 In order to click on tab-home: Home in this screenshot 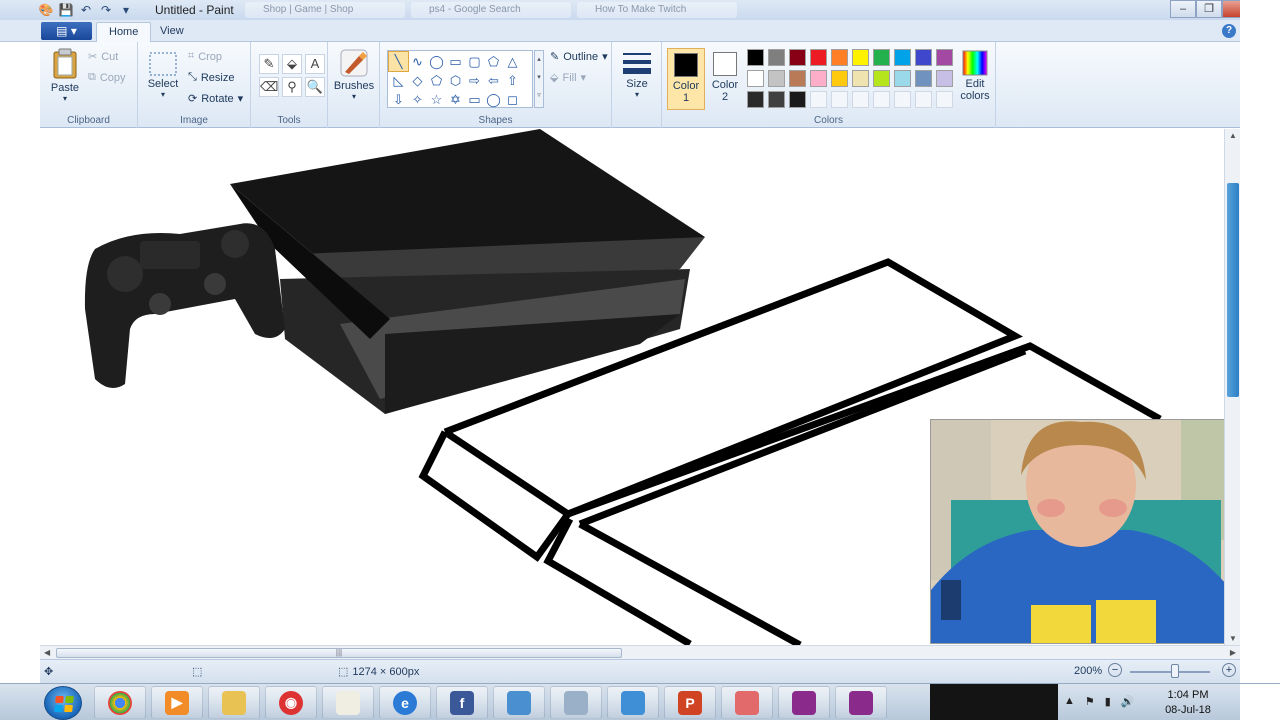, I will do `click(124, 32)`.